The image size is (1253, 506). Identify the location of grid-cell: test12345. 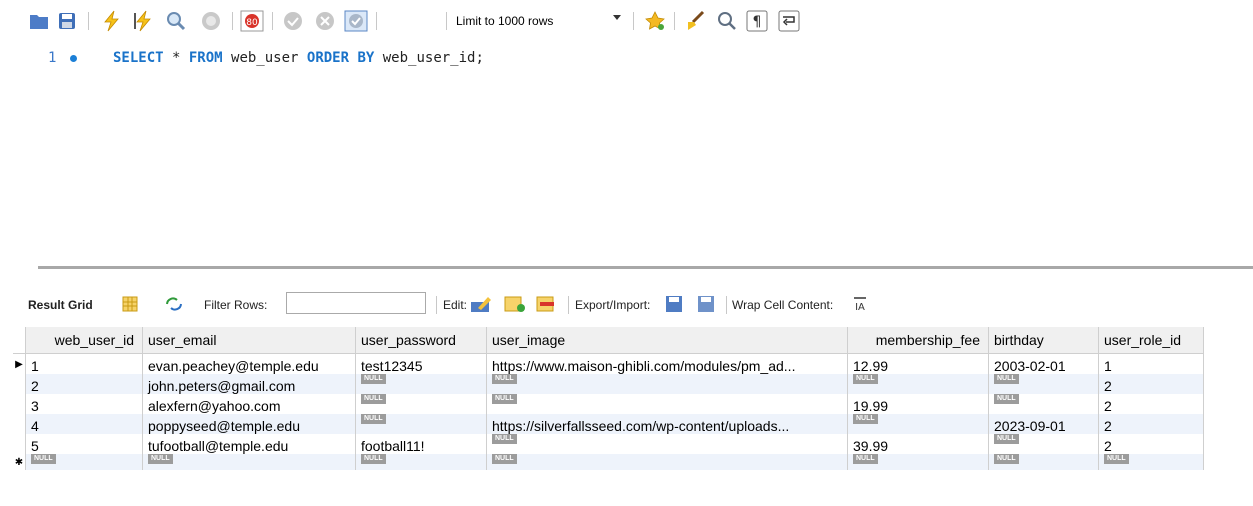
(421, 363).